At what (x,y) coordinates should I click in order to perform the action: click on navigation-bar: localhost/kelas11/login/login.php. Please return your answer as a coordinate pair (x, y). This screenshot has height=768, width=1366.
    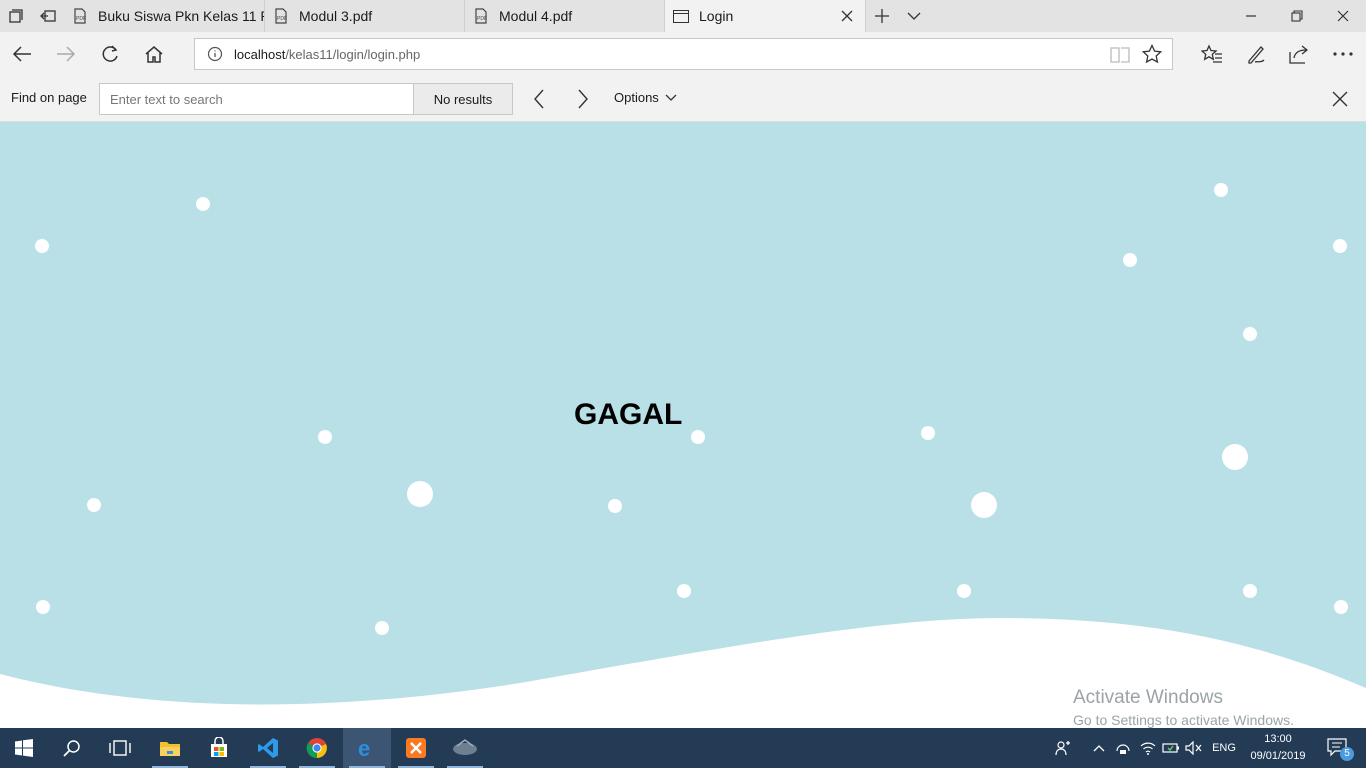
    Looking at the image, I should click on (683, 54).